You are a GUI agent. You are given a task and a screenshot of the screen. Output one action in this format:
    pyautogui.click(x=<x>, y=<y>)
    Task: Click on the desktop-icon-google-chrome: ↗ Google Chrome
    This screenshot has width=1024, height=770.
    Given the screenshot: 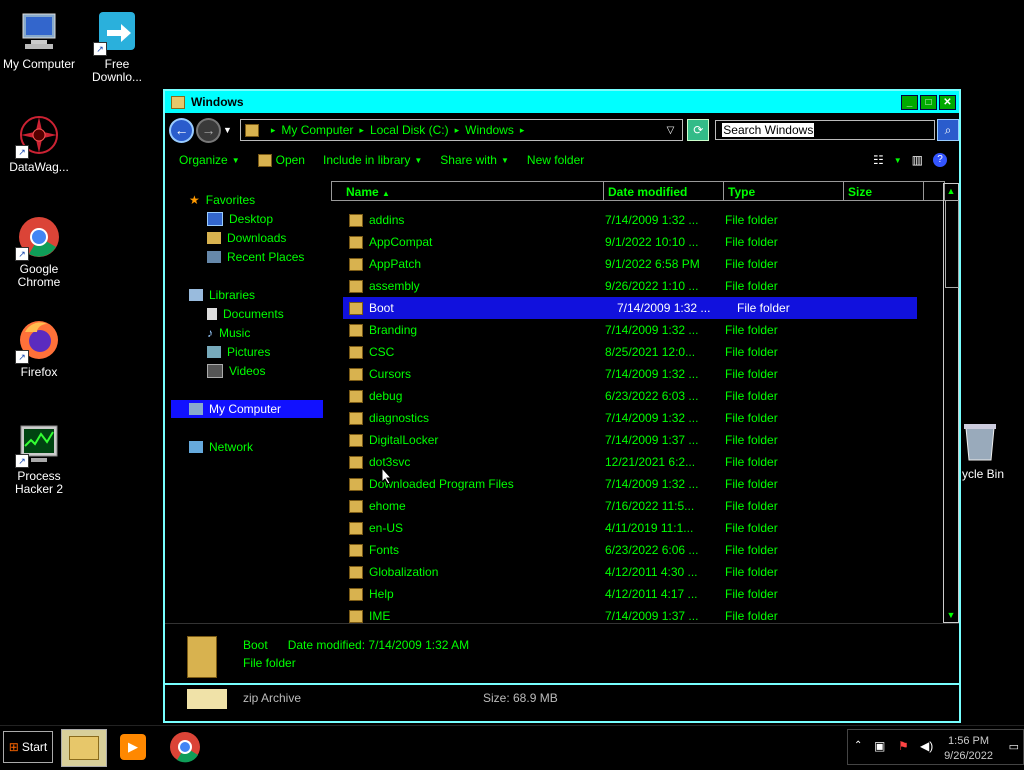 What is the action you would take?
    pyautogui.click(x=39, y=252)
    